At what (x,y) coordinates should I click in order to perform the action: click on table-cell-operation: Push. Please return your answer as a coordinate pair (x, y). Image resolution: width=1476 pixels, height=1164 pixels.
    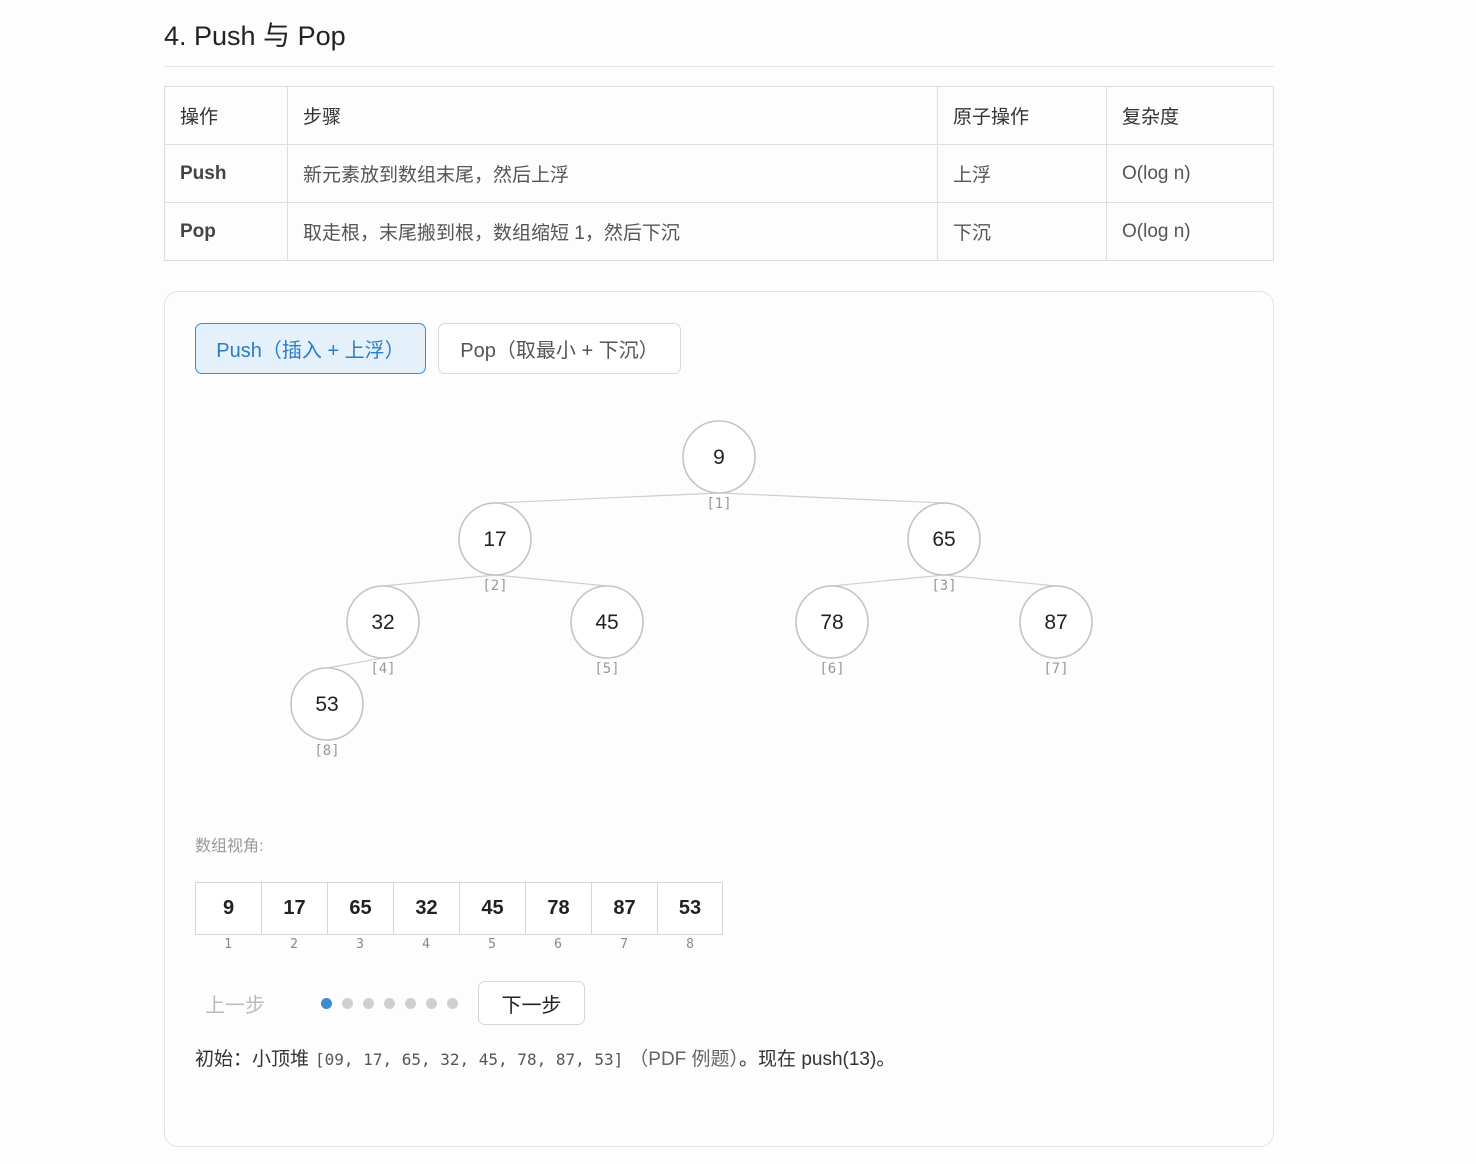
    Looking at the image, I should click on (226, 173).